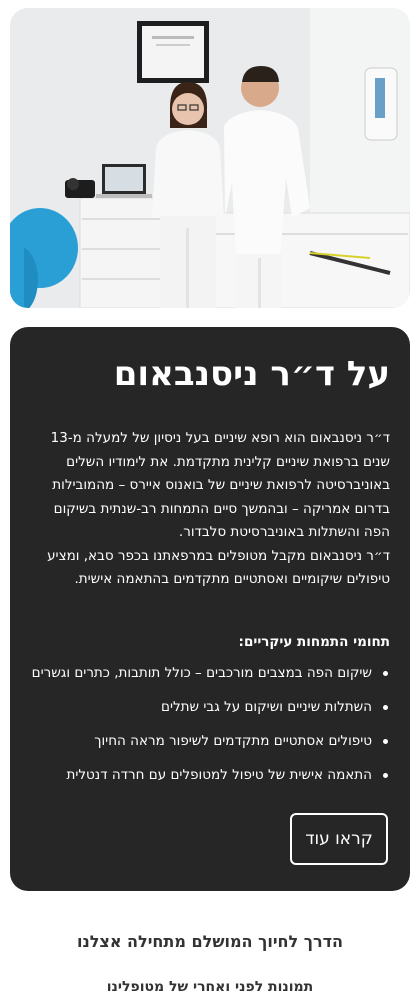 The height and width of the screenshot is (1000, 420). What do you see at coordinates (251, 374) in the screenshot?
I see `about-title: על ד״ר ניסנבאום` at bounding box center [251, 374].